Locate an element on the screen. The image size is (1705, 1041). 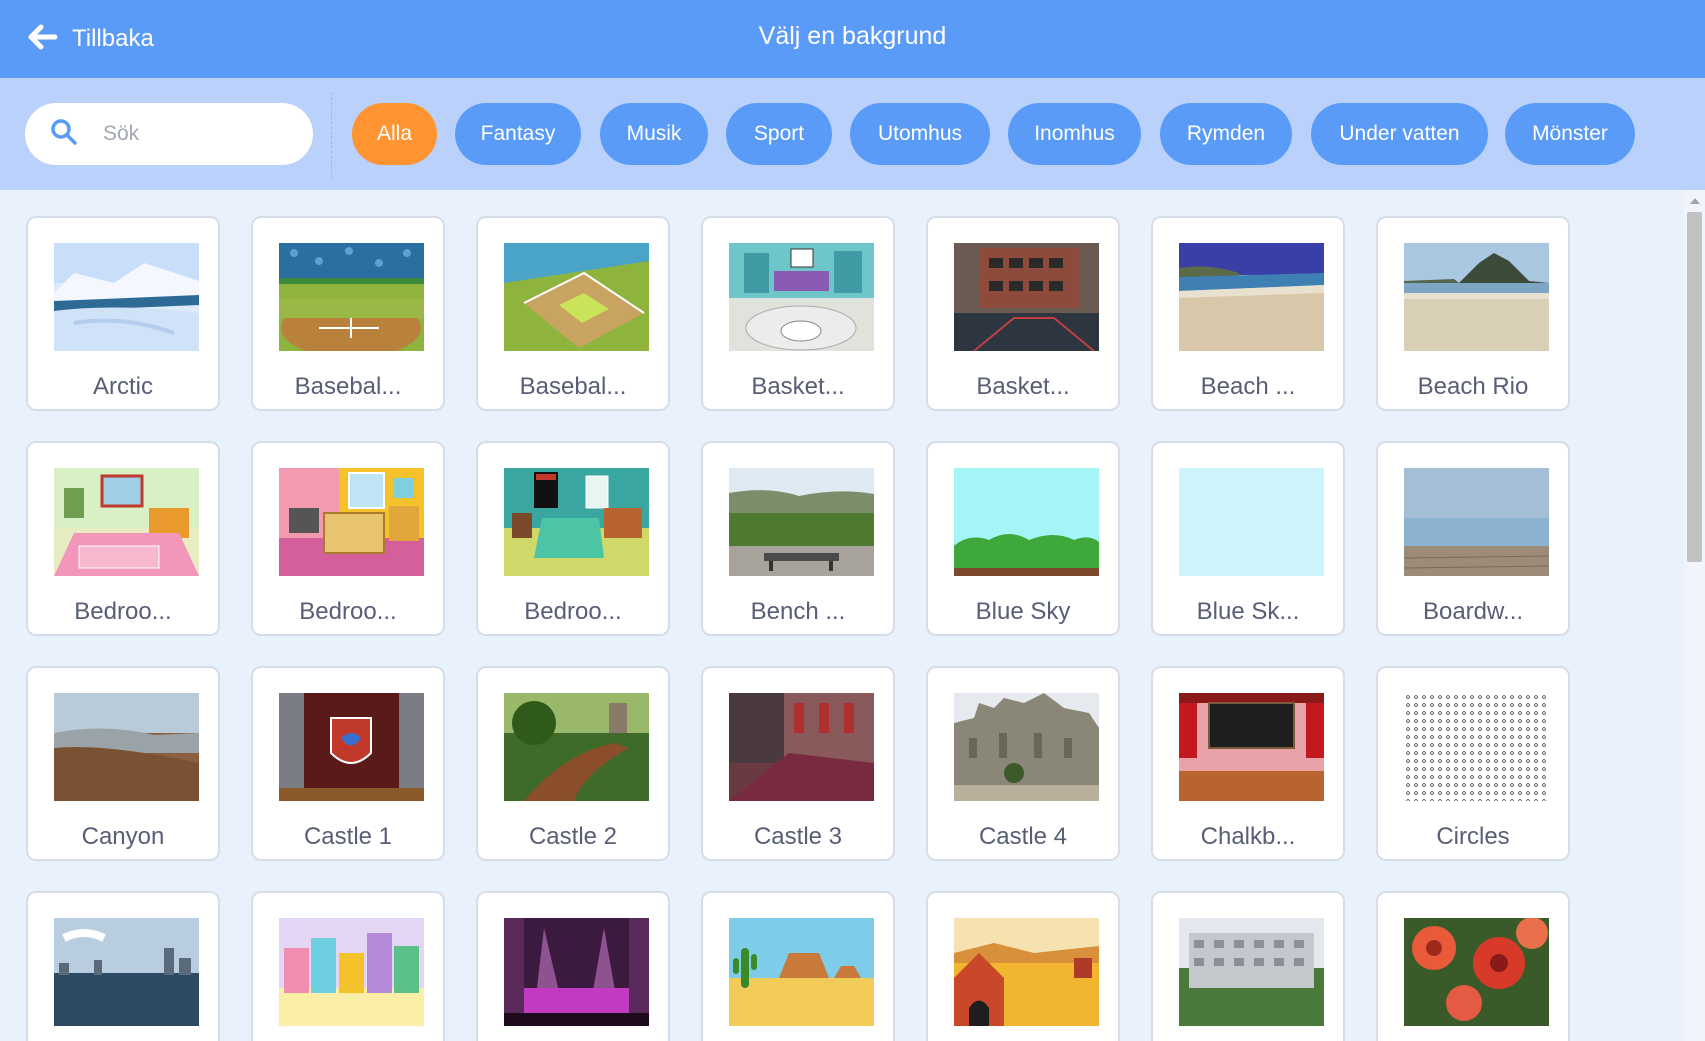
backdrop-card-colorful-city is located at coordinates (348, 966).